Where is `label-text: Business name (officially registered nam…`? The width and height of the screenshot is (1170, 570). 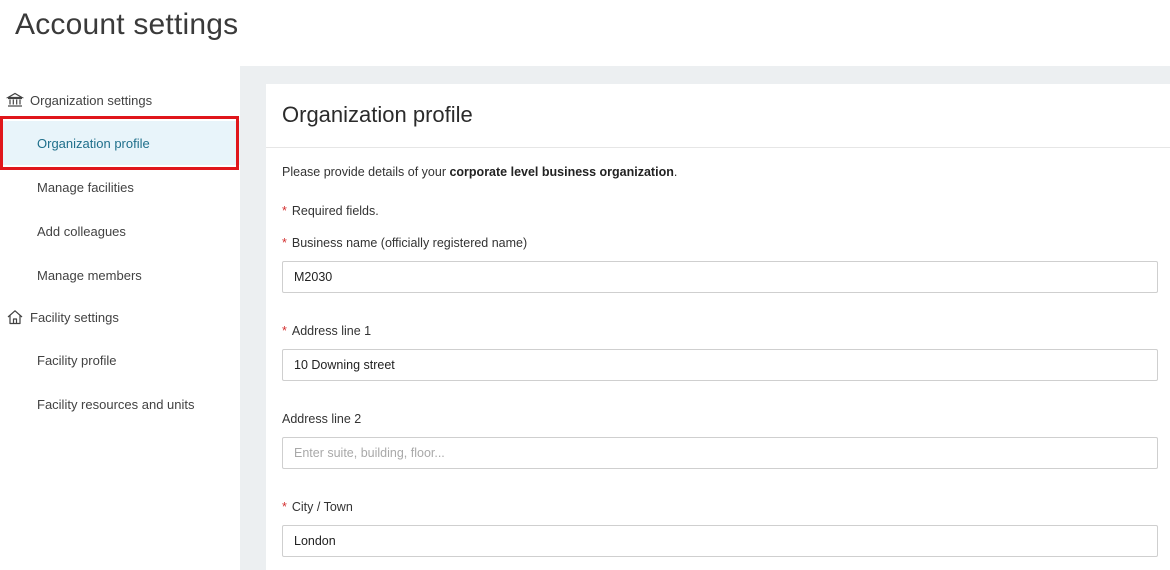 label-text: Business name (officially registered nam… is located at coordinates (409, 243).